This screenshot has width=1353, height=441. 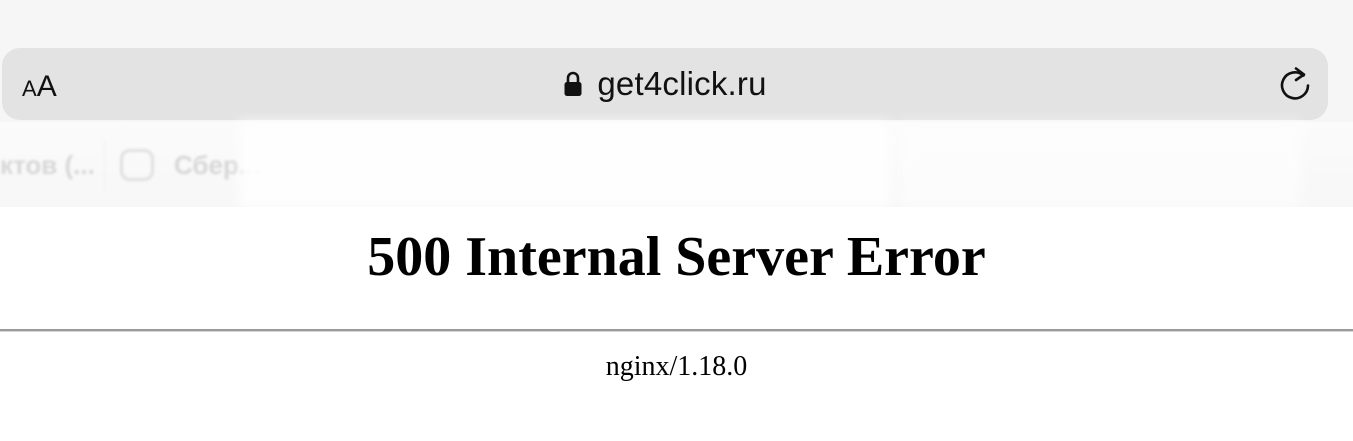 I want to click on reload-icon, so click(x=1295, y=84).